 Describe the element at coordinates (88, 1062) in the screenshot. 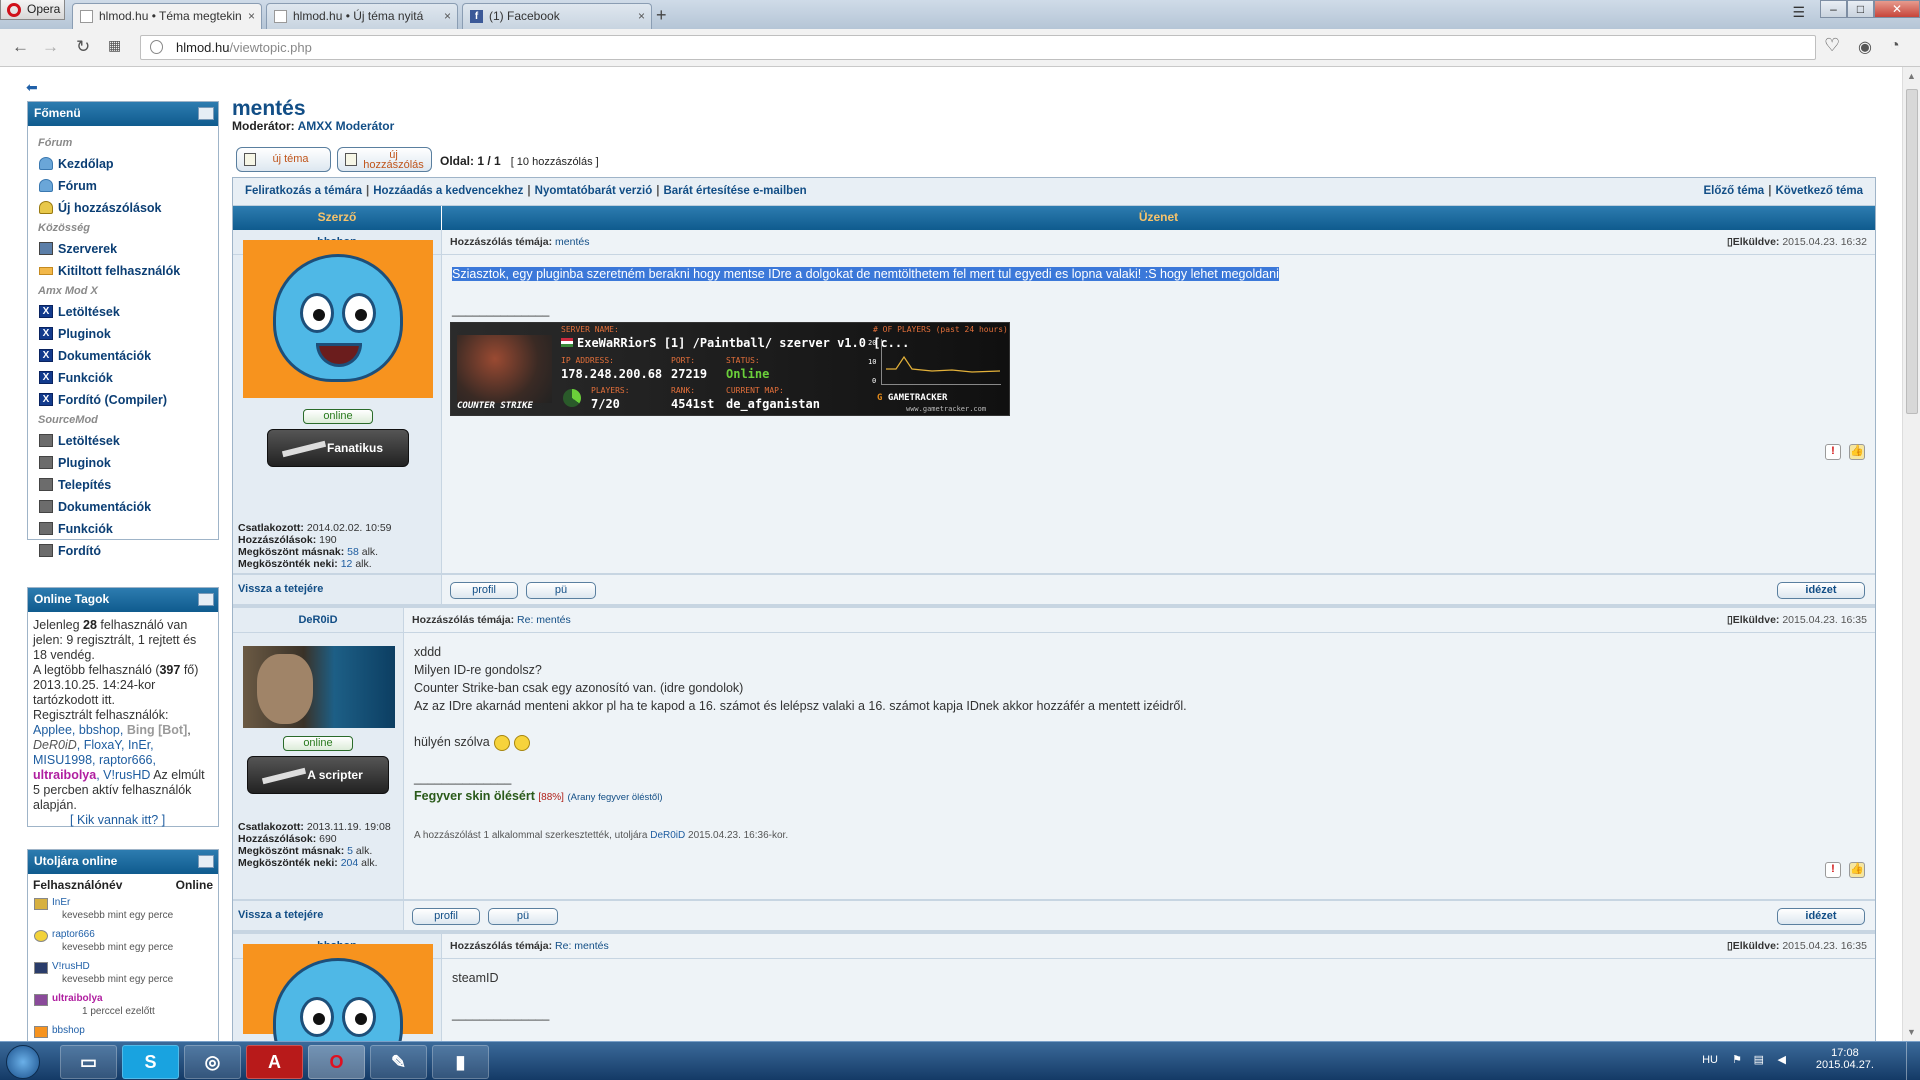

I see `explorer-taskbar-icon: ▭` at that location.